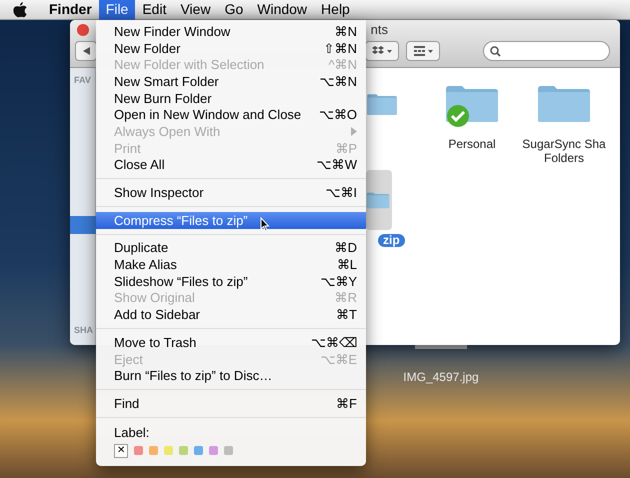  I want to click on app-menu: Finder, so click(70, 10).